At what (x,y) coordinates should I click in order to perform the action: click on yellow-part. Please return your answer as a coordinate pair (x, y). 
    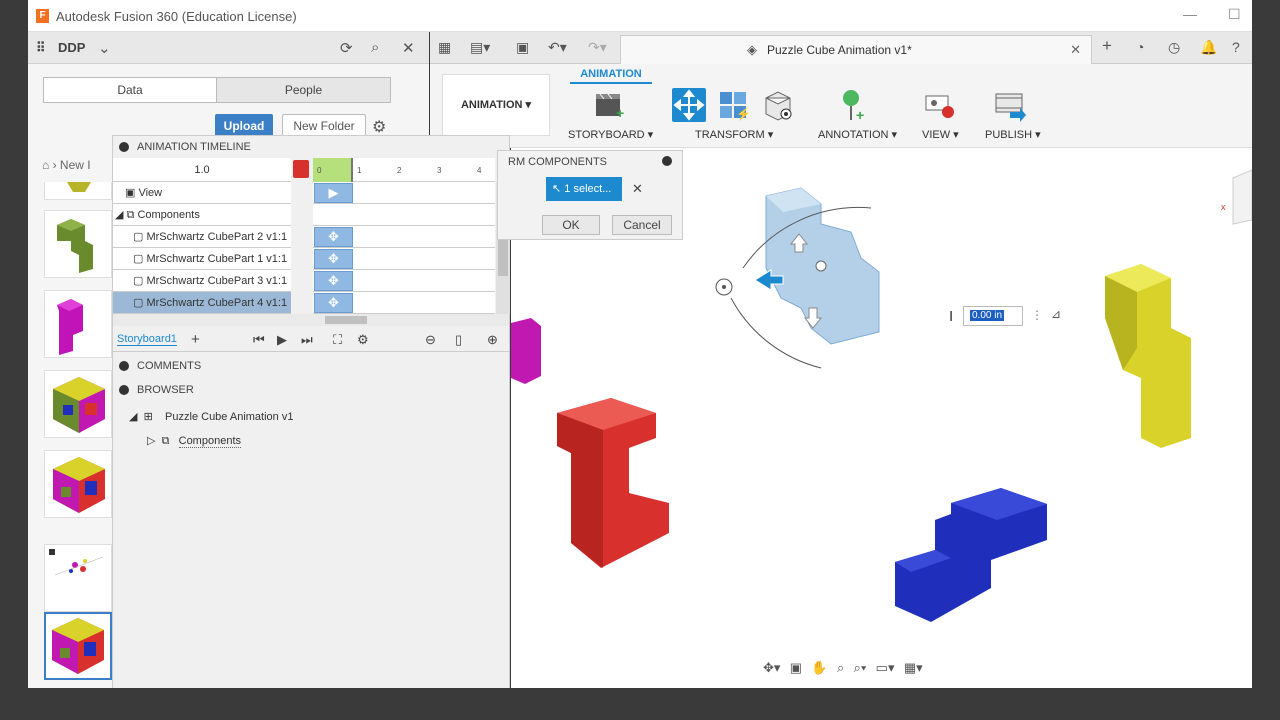
    Looking at the image, I should click on (1148, 356).